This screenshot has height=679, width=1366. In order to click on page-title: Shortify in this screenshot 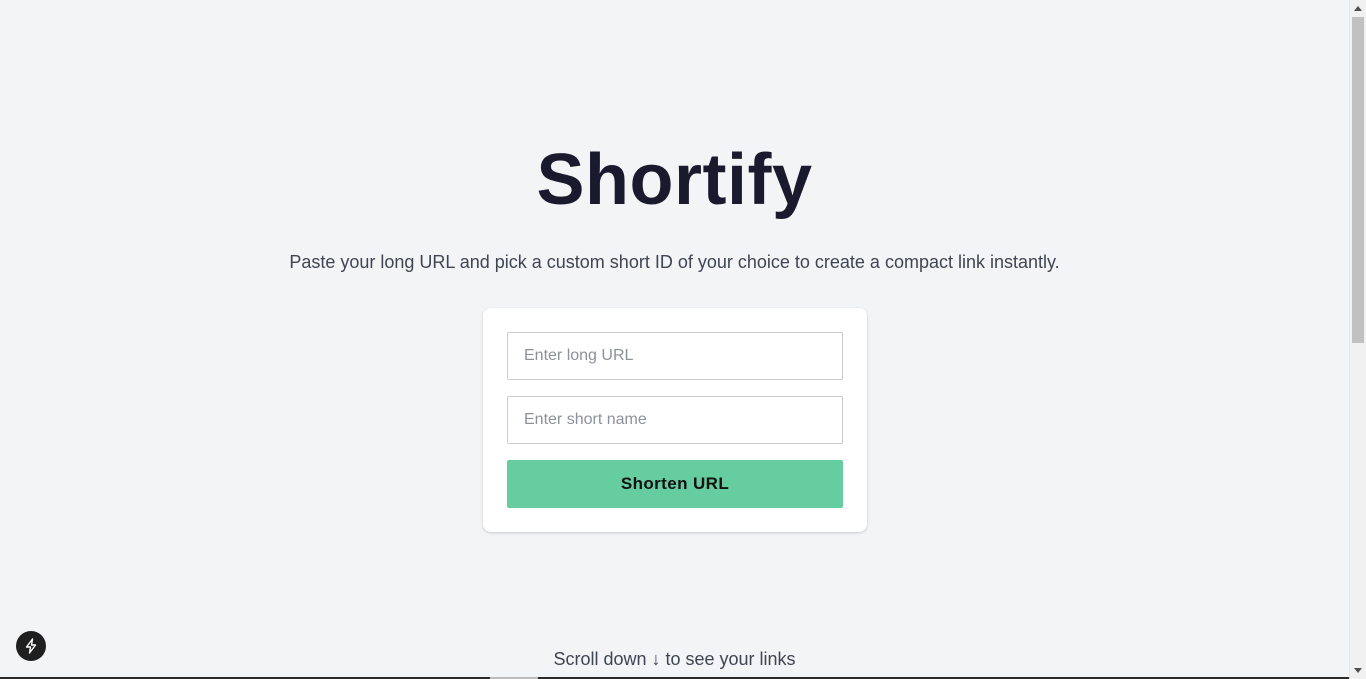, I will do `click(674, 180)`.